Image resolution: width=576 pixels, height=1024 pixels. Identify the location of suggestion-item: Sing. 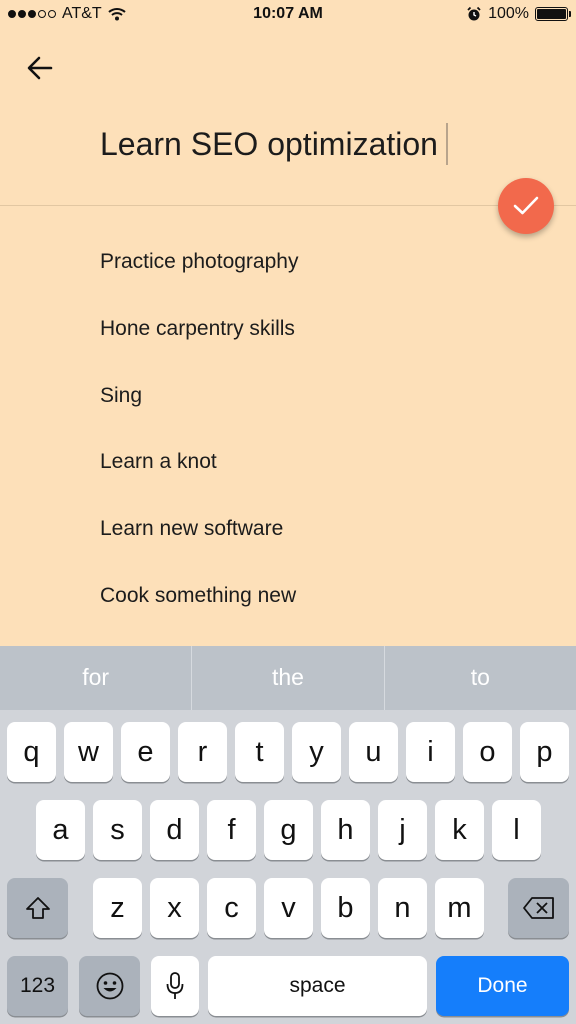
(199, 409).